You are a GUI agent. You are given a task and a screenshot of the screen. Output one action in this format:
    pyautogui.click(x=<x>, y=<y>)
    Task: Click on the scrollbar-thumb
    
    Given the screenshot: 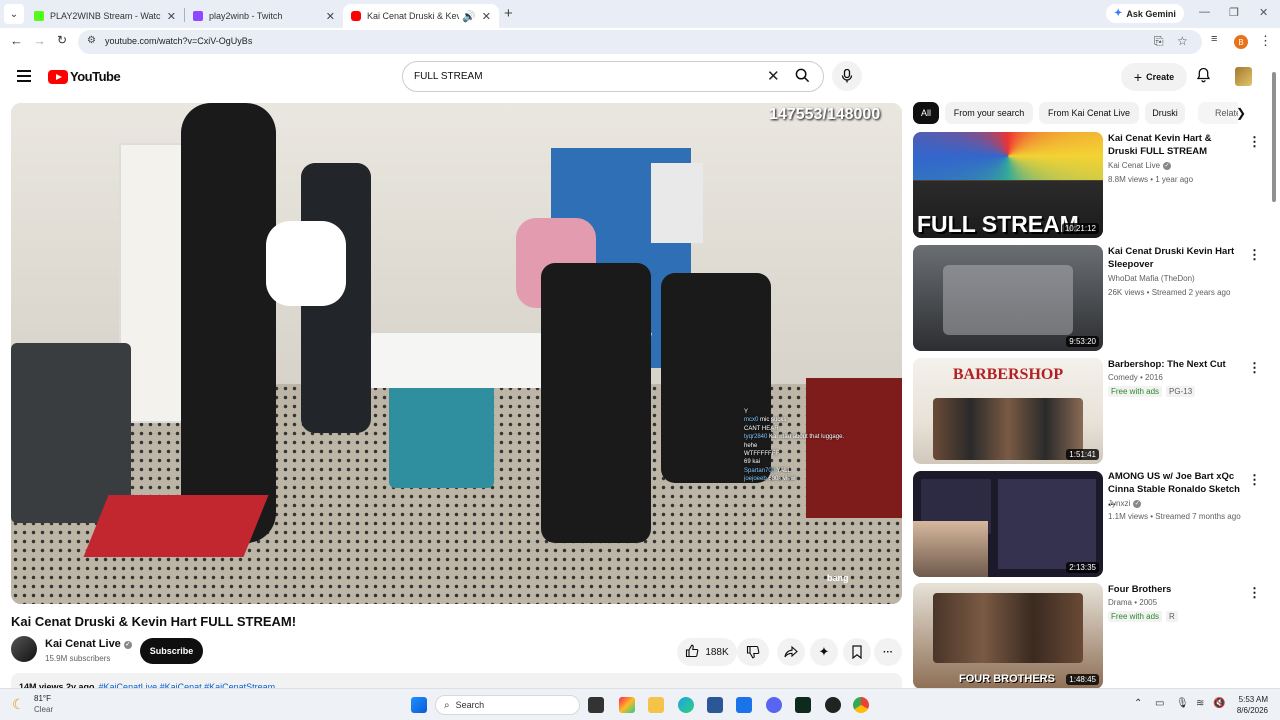 What is the action you would take?
    pyautogui.click(x=1274, y=137)
    